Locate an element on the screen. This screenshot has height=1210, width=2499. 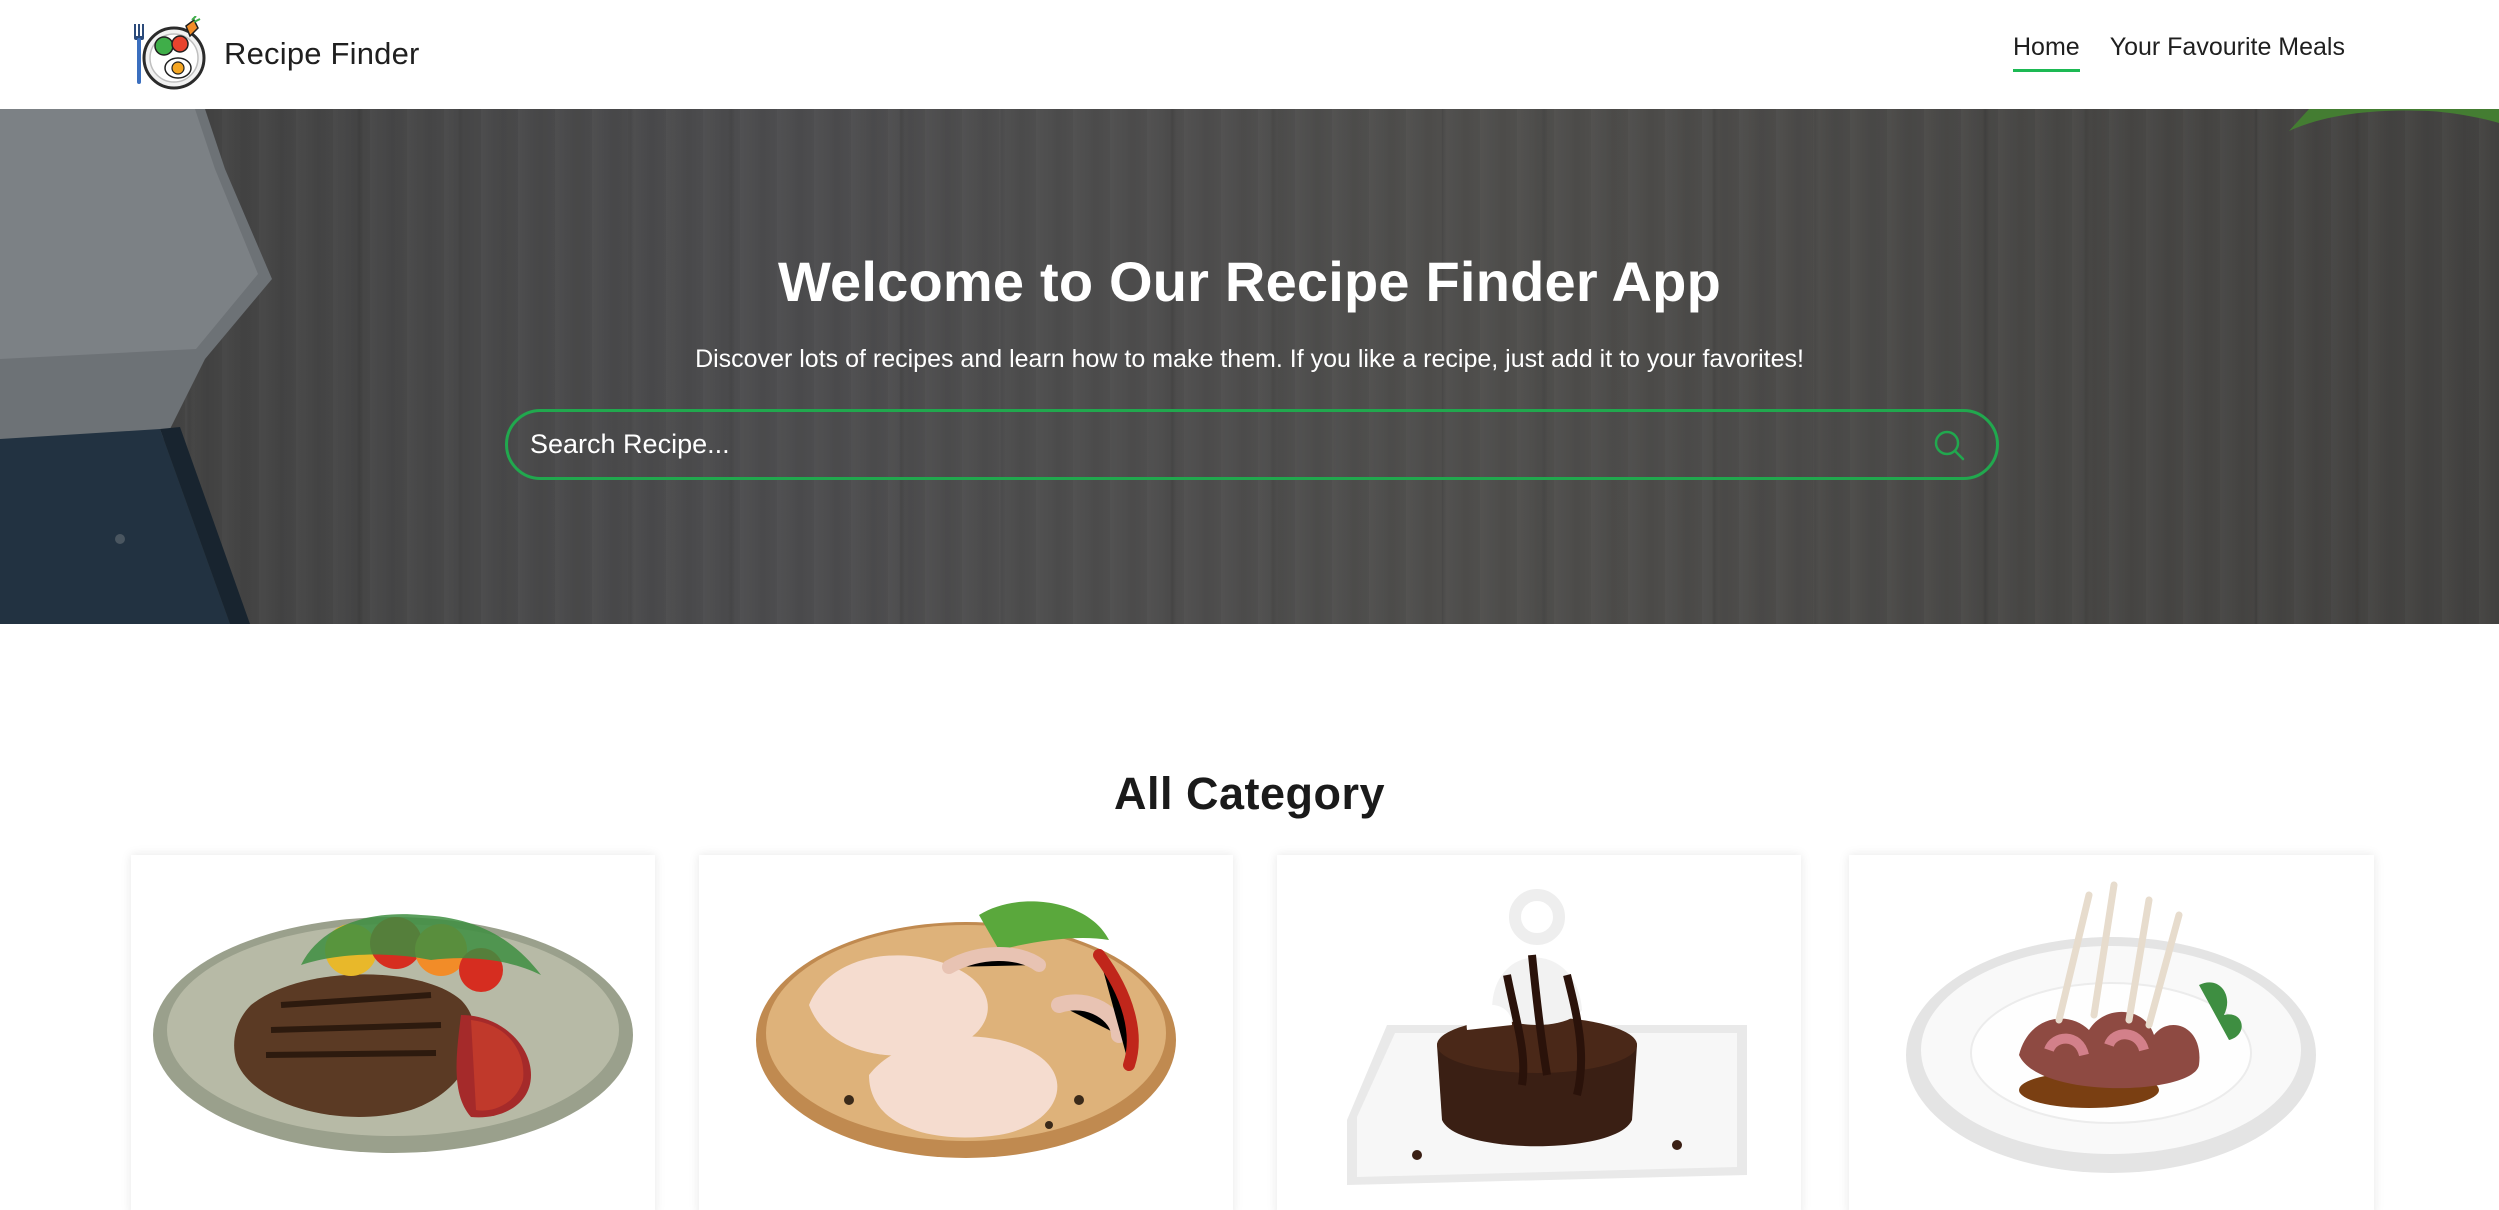
category-card-lamb is located at coordinates (2111, 1032).